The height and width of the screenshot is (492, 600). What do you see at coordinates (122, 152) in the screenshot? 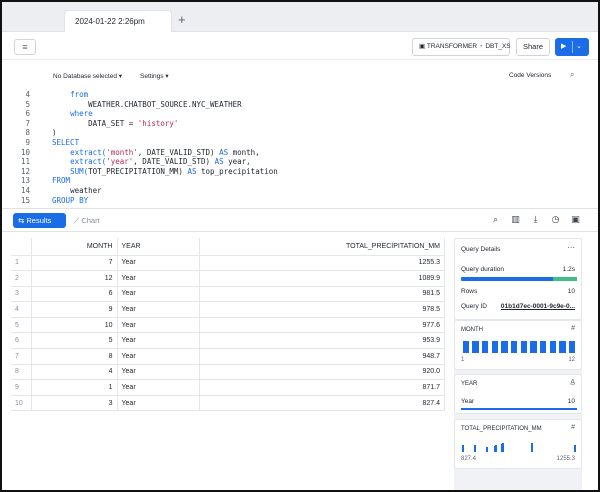
I see `sql-string: 'month'` at bounding box center [122, 152].